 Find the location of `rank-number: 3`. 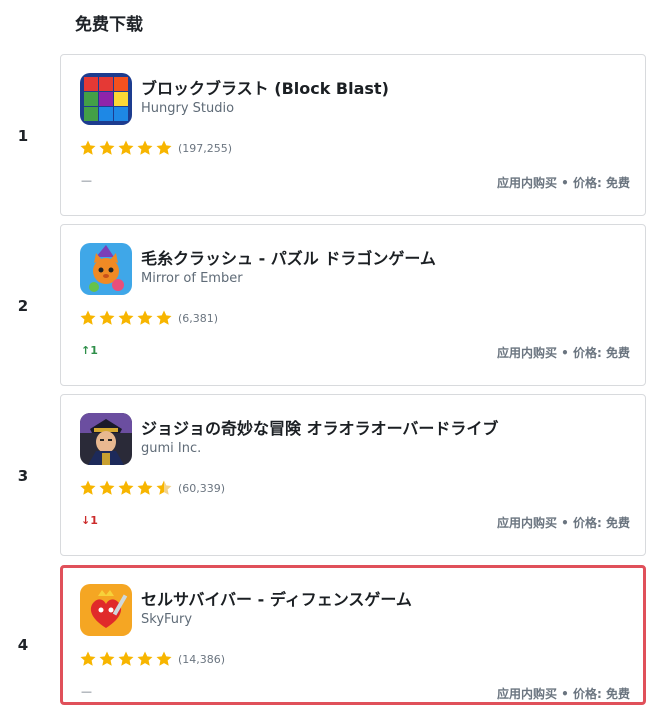

rank-number: 3 is located at coordinates (23, 476).